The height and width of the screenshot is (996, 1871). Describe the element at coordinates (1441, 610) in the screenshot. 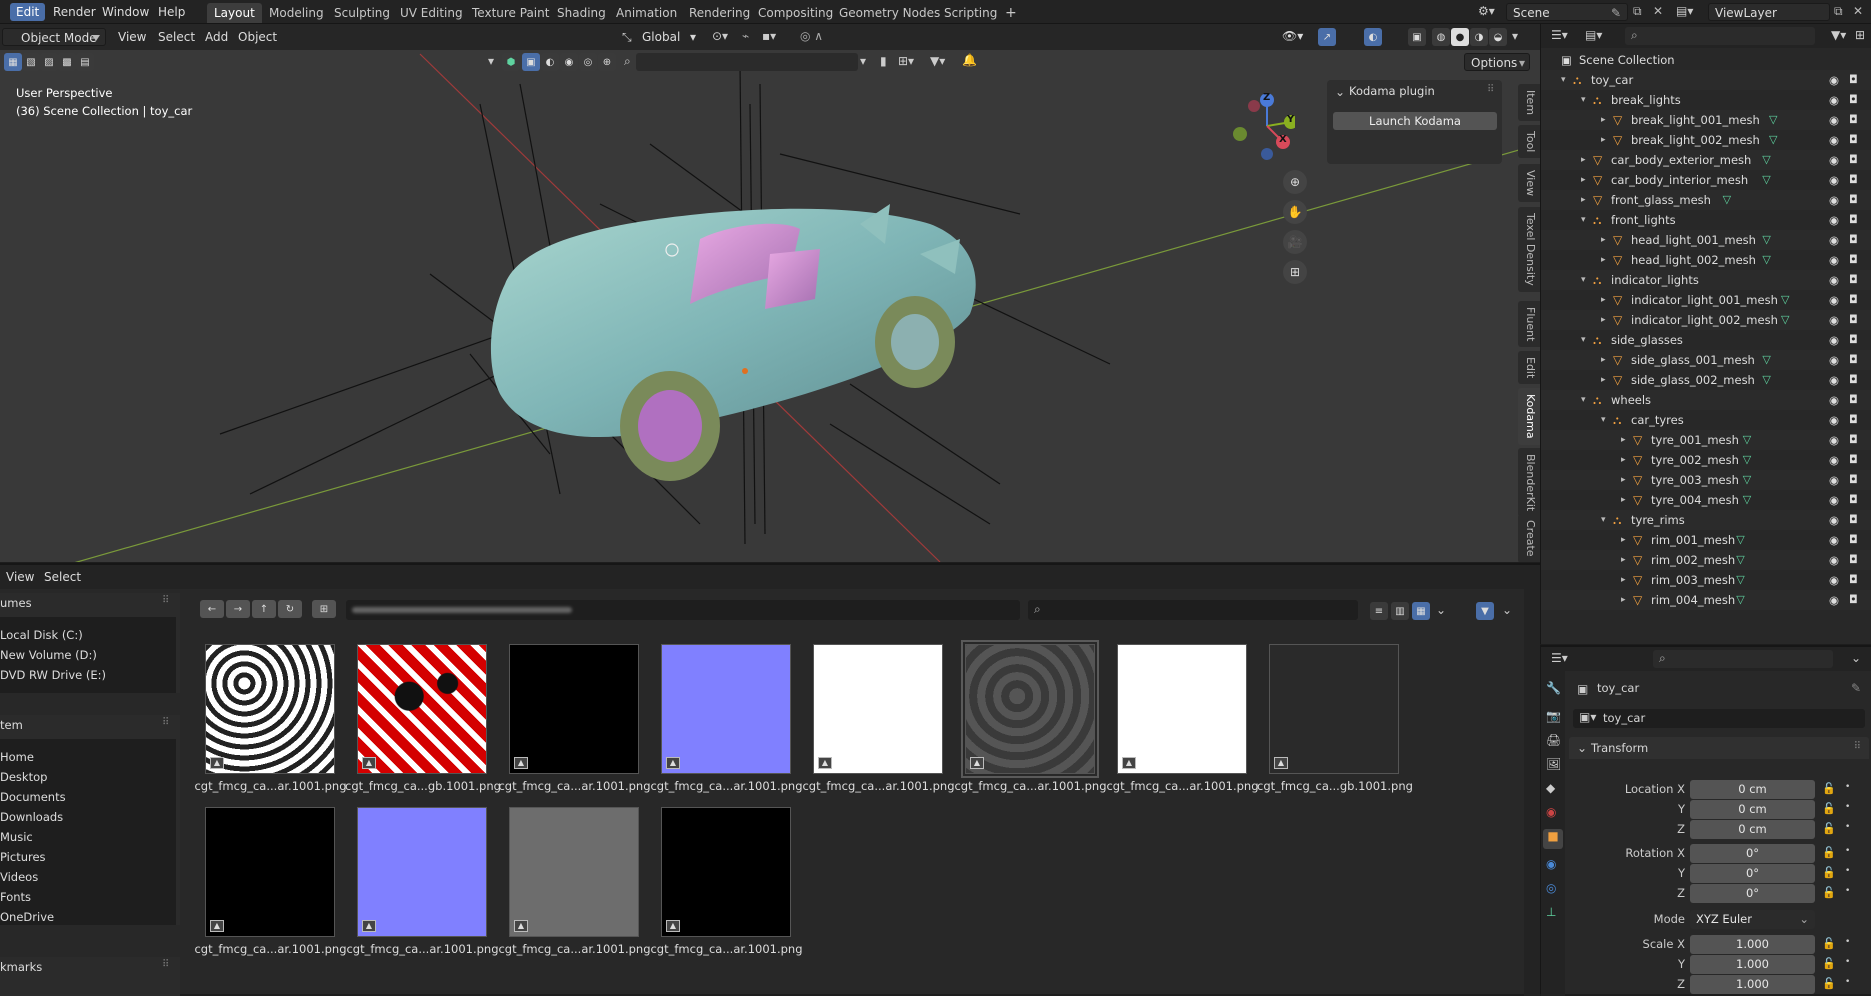

I see `display-chevron-icon: ⌄` at that location.